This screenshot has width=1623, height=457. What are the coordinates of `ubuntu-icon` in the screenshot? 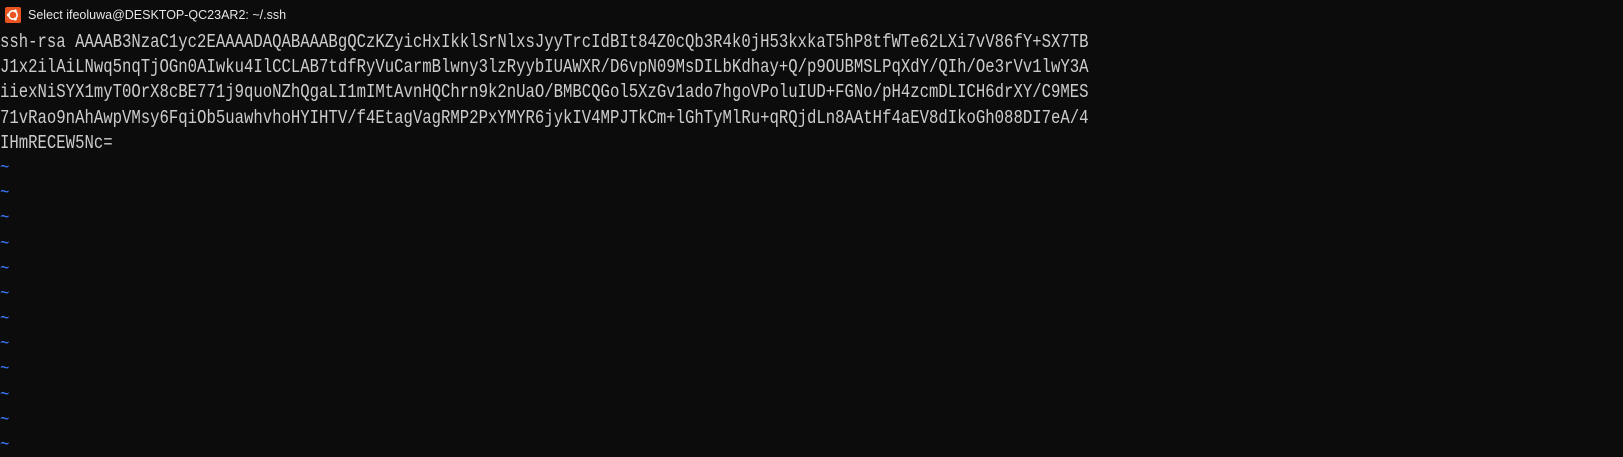 It's located at (13, 15).